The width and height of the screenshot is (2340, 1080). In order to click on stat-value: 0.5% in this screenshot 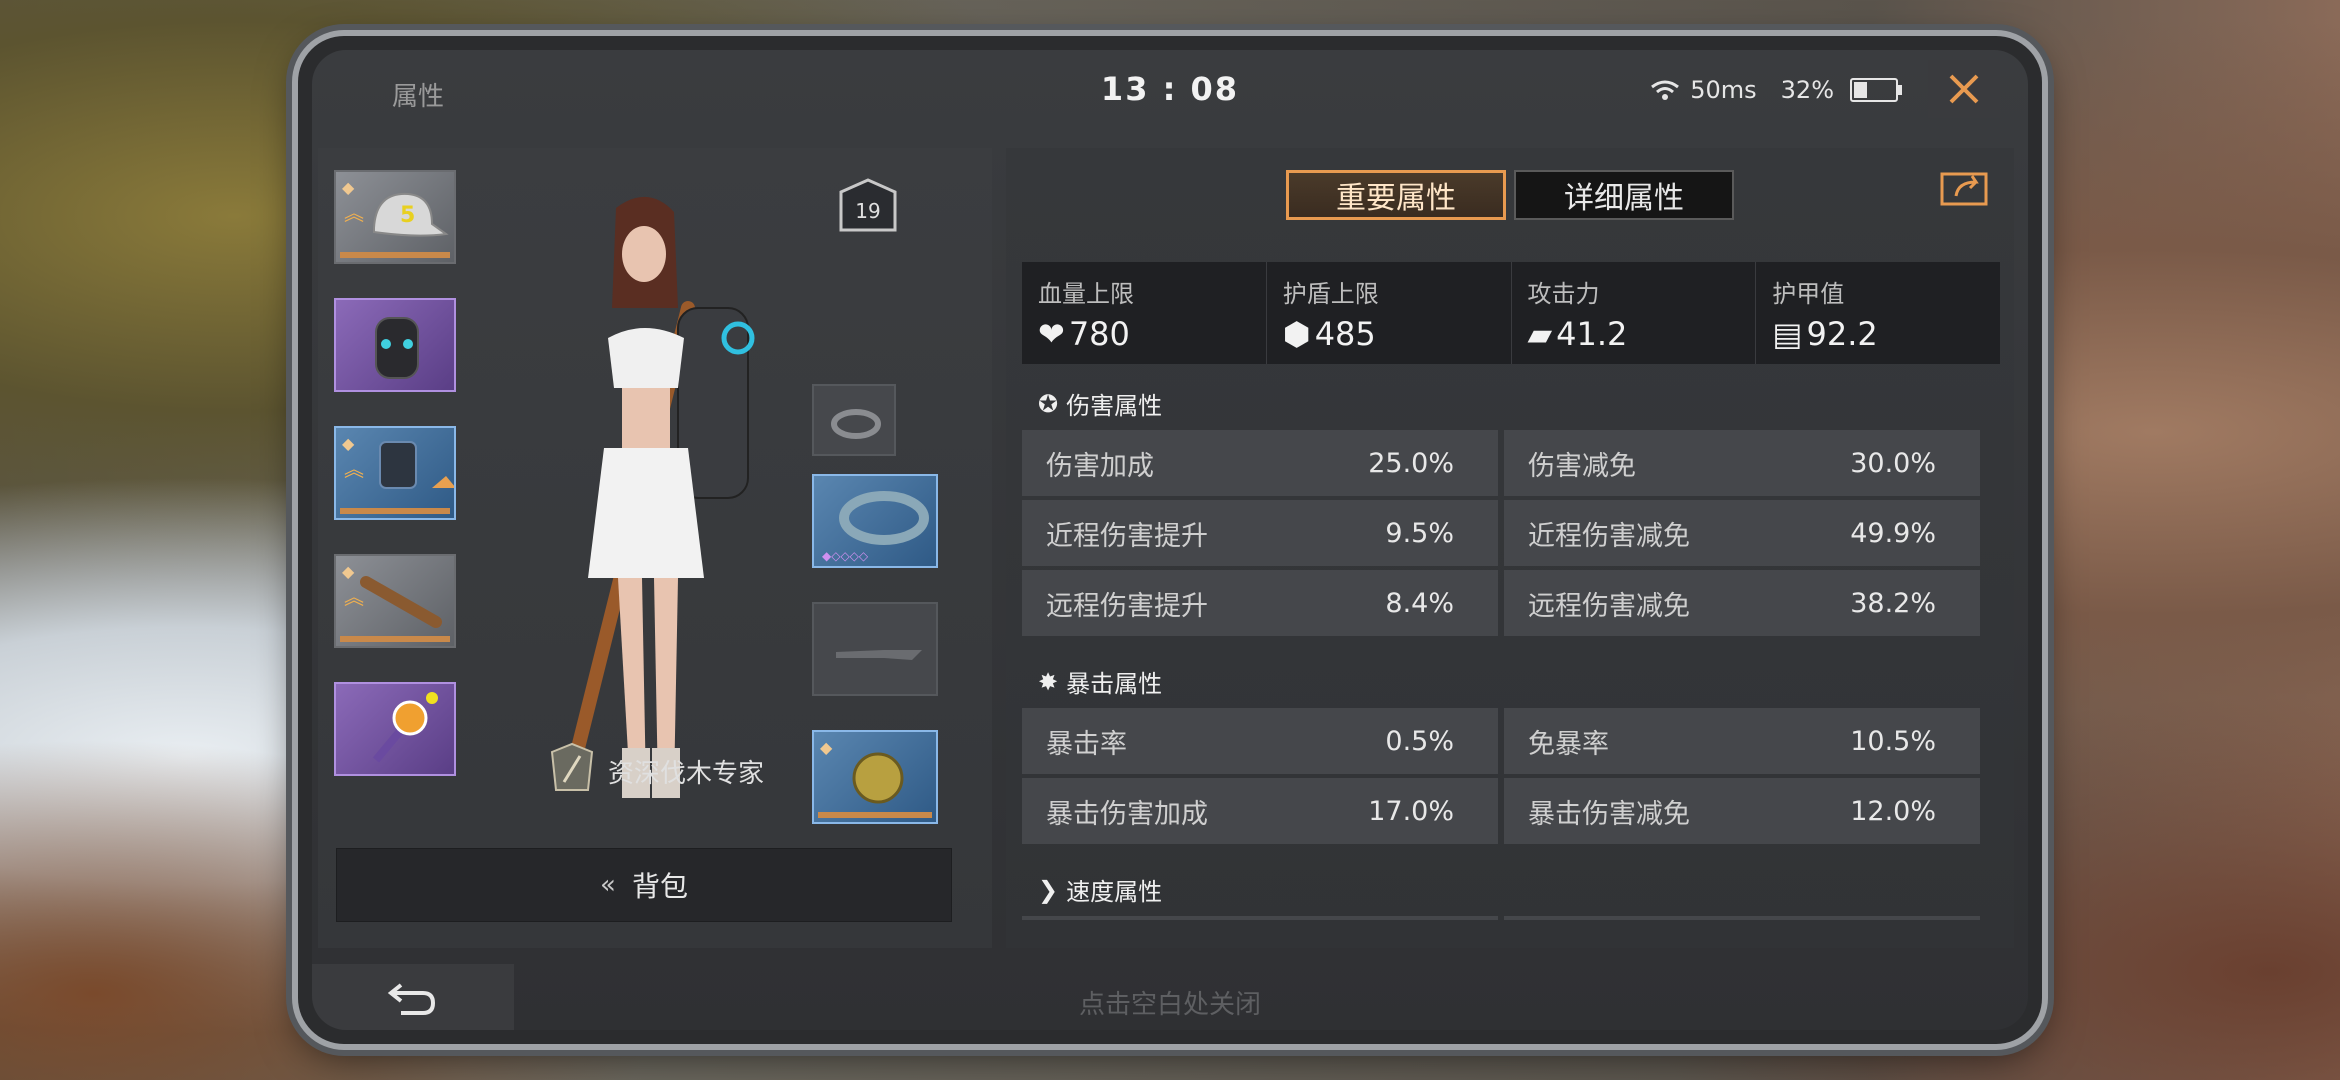, I will do `click(1419, 741)`.